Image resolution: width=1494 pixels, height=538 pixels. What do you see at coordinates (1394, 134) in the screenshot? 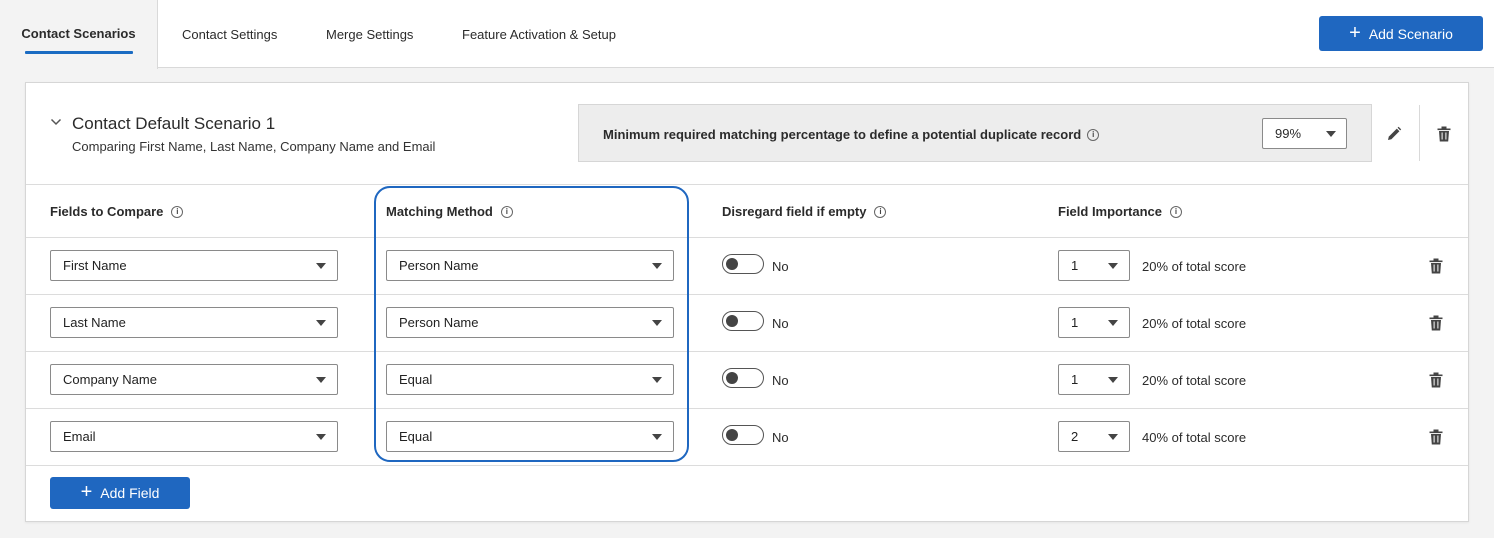
I see `pencil-icon` at bounding box center [1394, 134].